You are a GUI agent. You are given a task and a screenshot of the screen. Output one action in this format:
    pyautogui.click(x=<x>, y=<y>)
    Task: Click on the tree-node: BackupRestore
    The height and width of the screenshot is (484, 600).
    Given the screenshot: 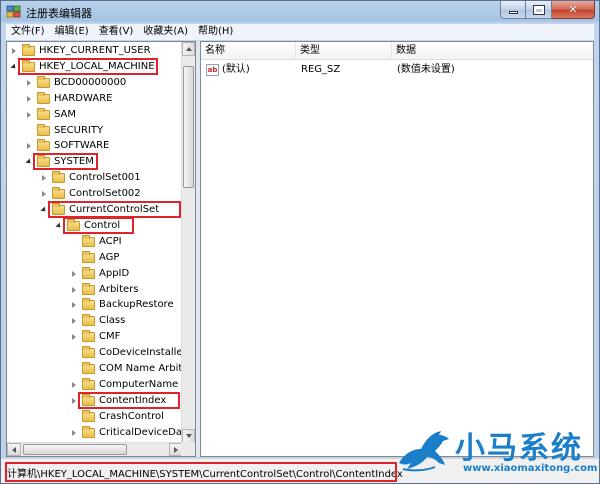 What is the action you would take?
    pyautogui.click(x=95, y=305)
    